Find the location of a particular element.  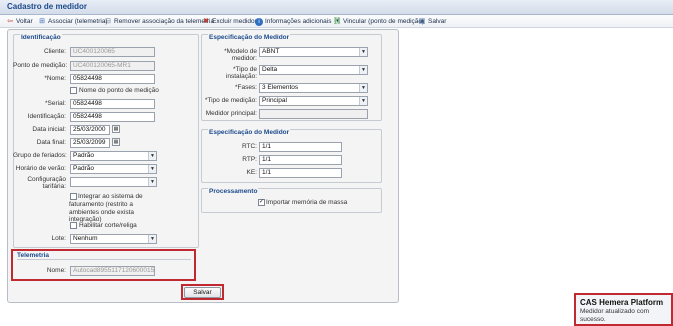

end-date-label: Data final: is located at coordinates (51, 142).